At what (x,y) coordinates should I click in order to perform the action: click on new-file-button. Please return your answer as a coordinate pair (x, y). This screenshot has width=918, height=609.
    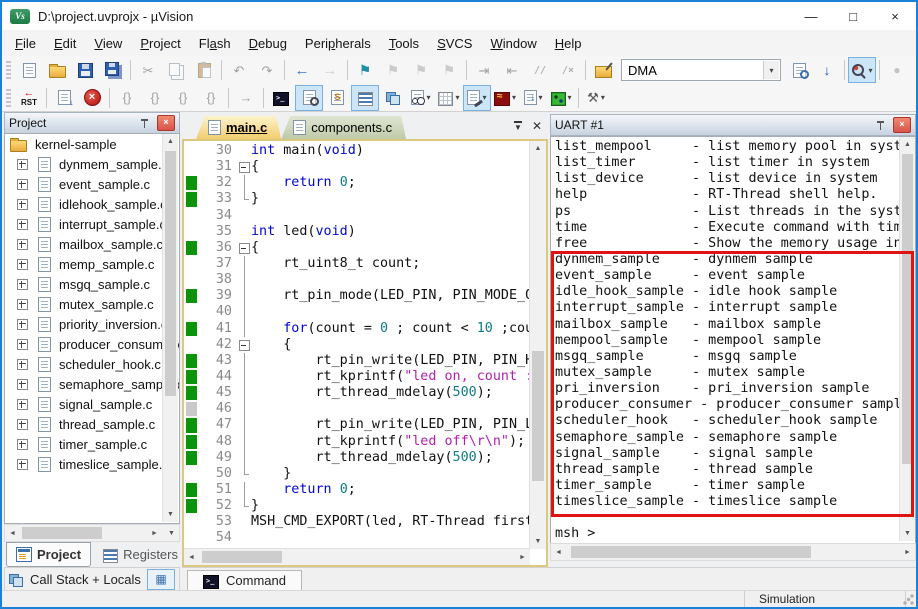
    Looking at the image, I should click on (29, 70).